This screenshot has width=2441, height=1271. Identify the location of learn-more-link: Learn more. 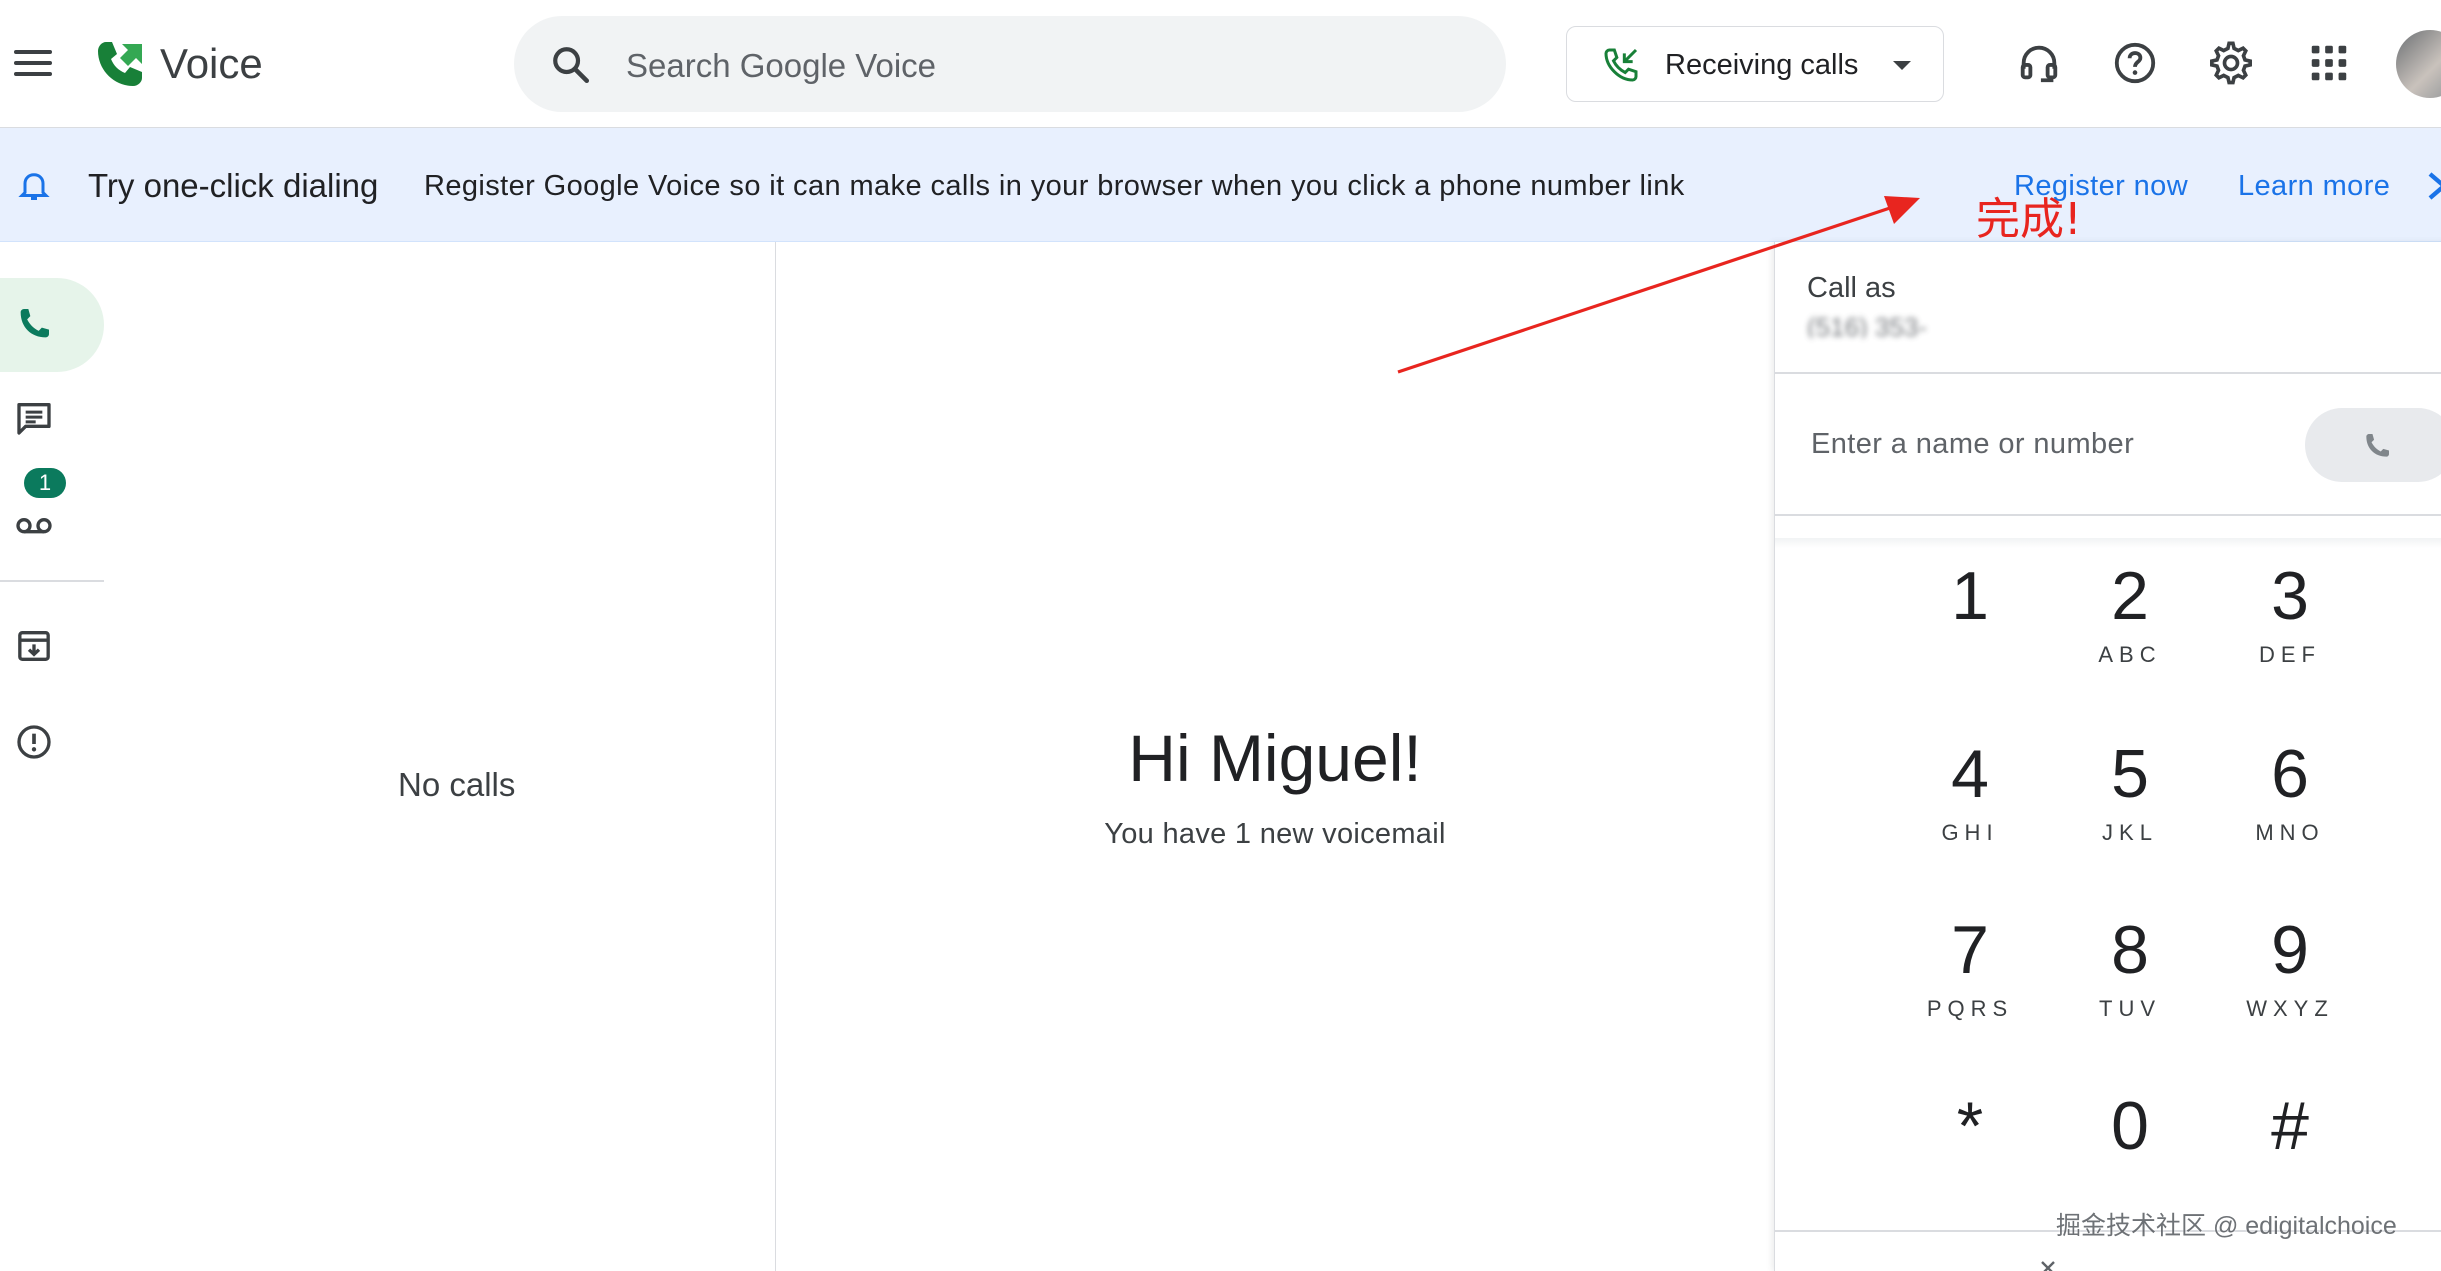
(2314, 186).